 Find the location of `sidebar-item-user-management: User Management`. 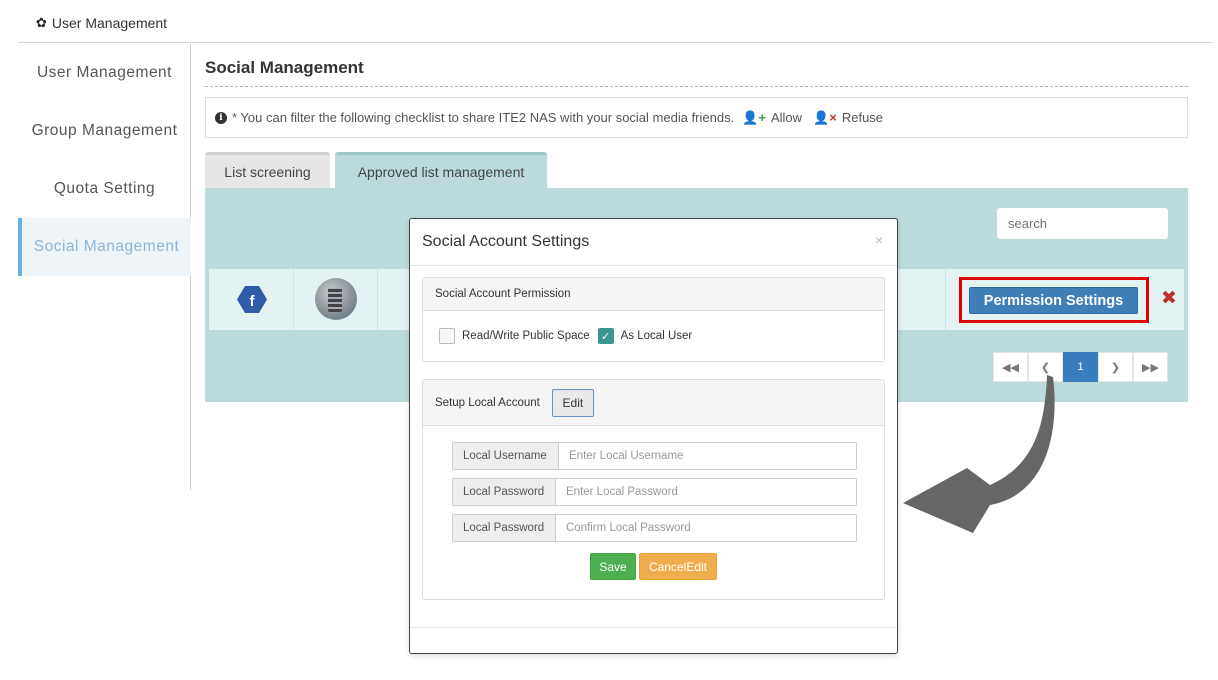

sidebar-item-user-management: User Management is located at coordinates (104, 73).